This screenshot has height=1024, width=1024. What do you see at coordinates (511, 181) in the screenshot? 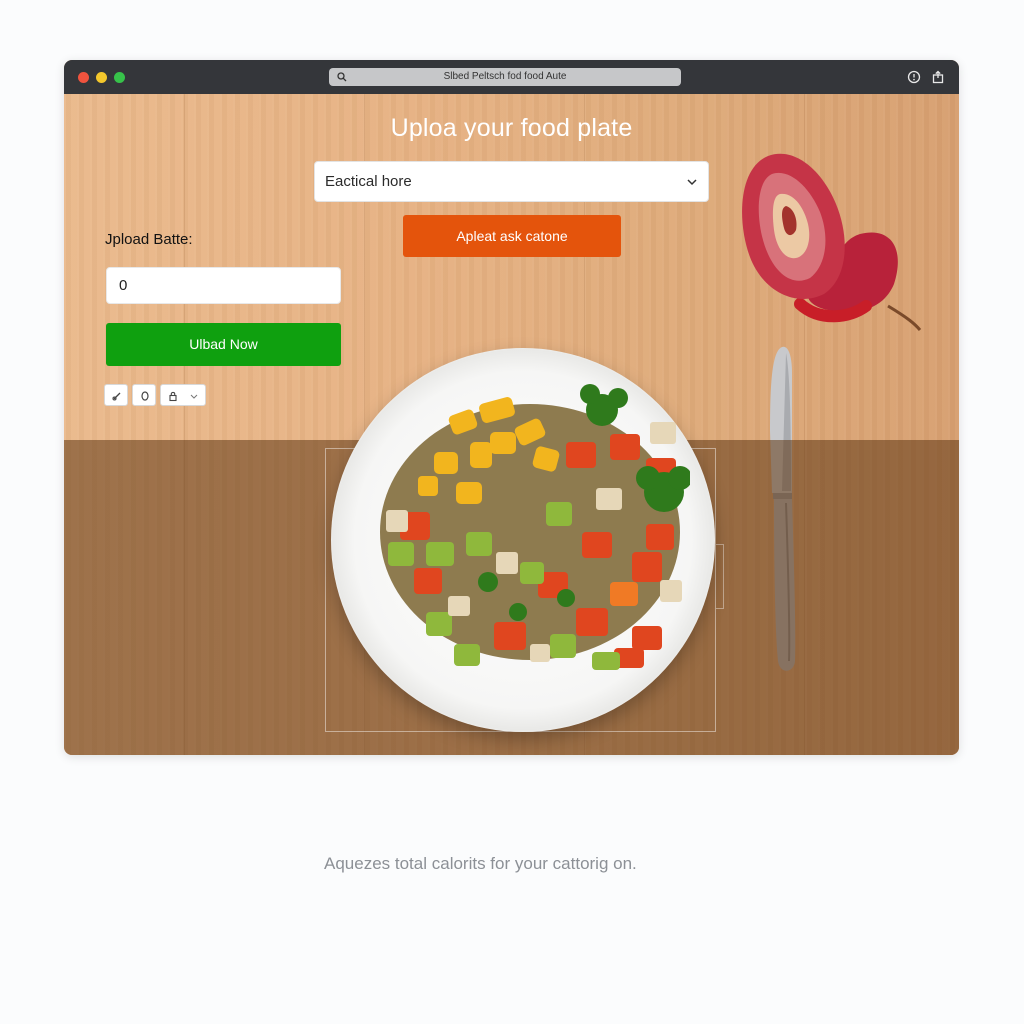
I see `food-type-dropdown: Eactical hore` at bounding box center [511, 181].